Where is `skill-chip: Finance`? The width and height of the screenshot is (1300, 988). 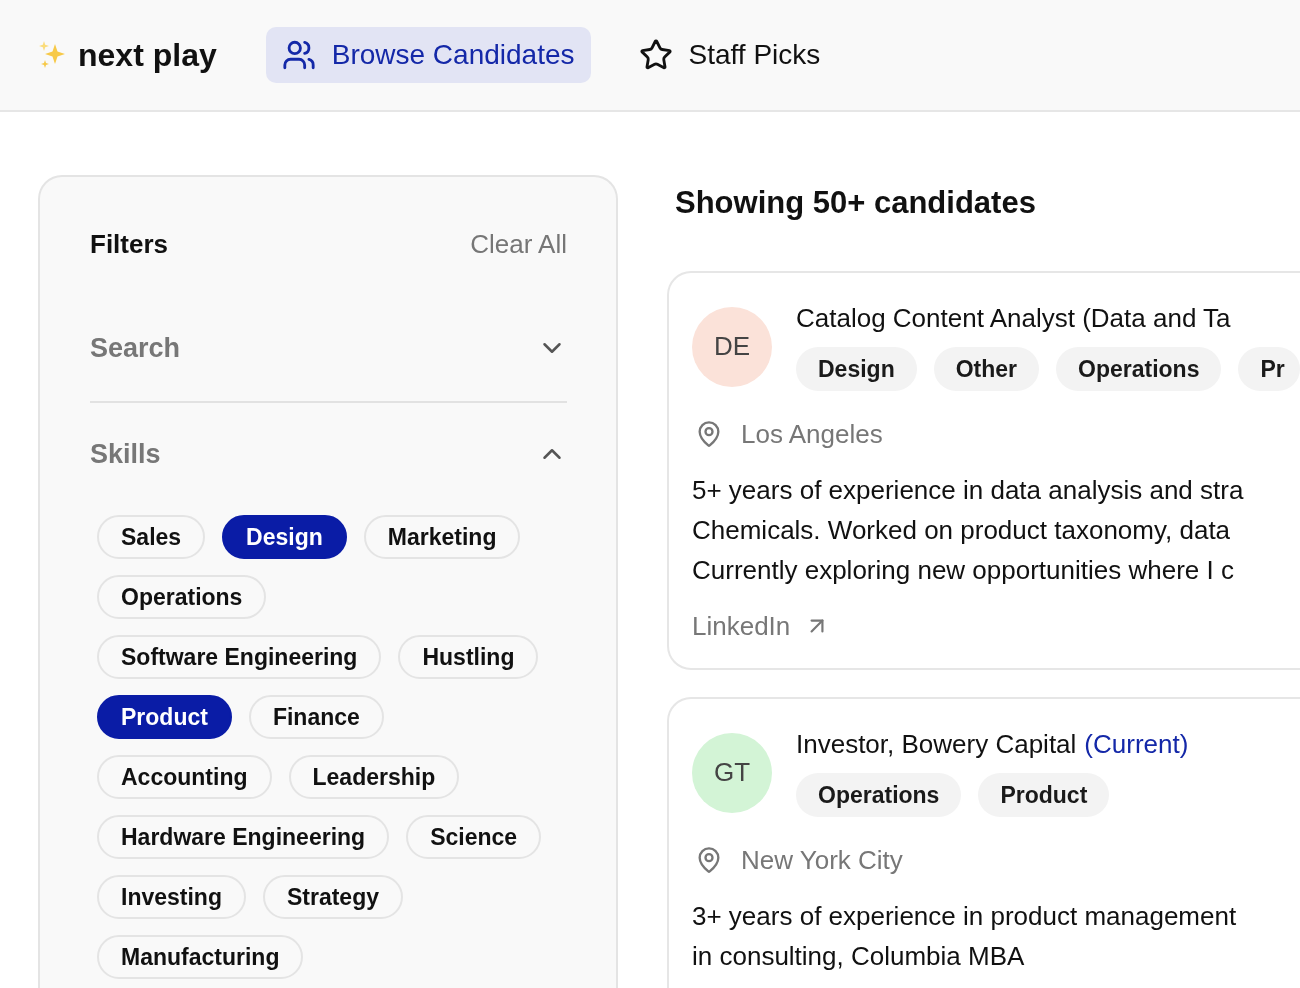
skill-chip: Finance is located at coordinates (316, 717).